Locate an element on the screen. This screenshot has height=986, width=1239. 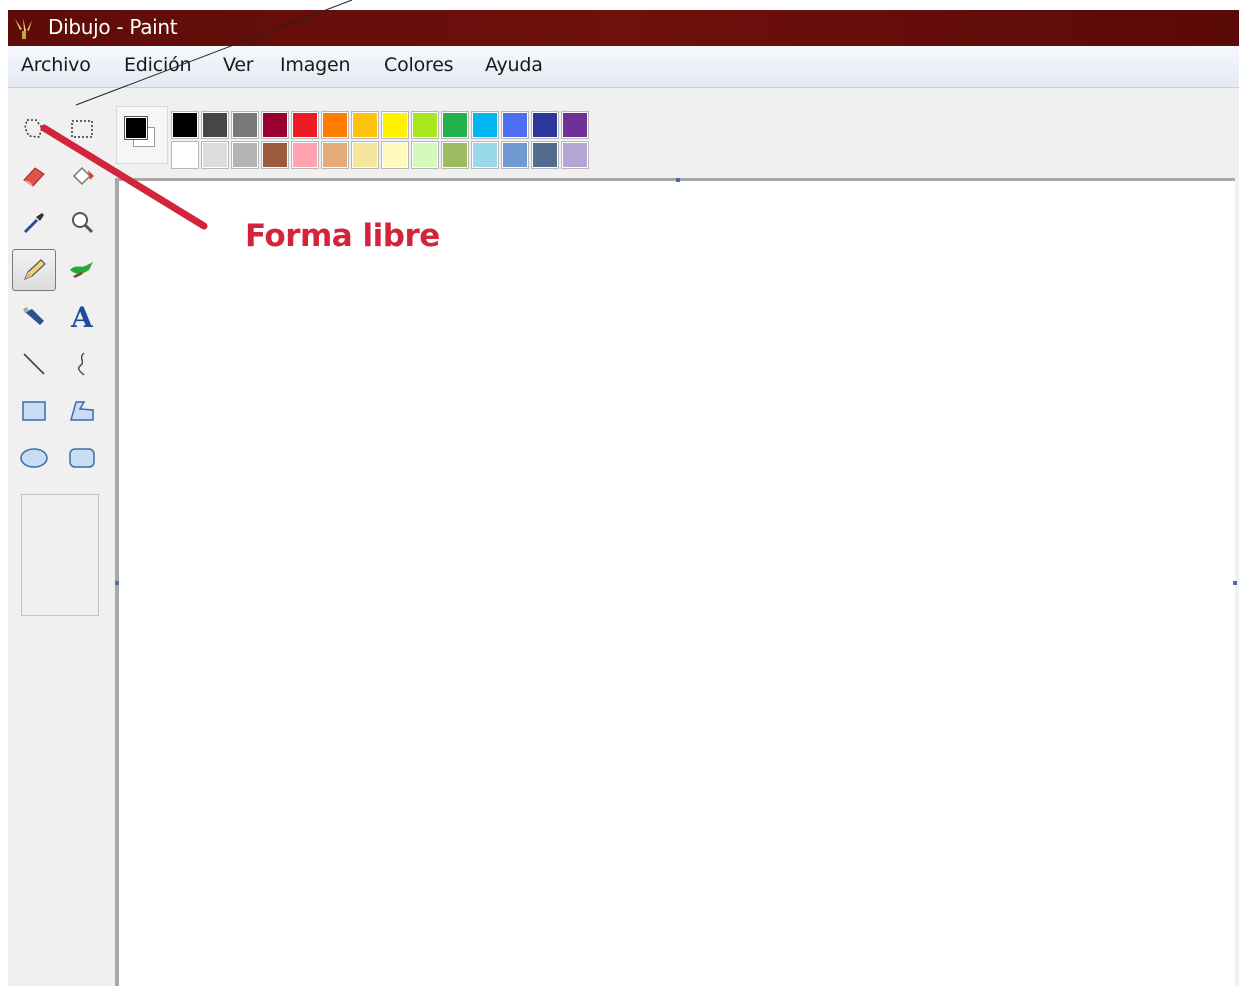
polygon-icon is located at coordinates (82, 411).